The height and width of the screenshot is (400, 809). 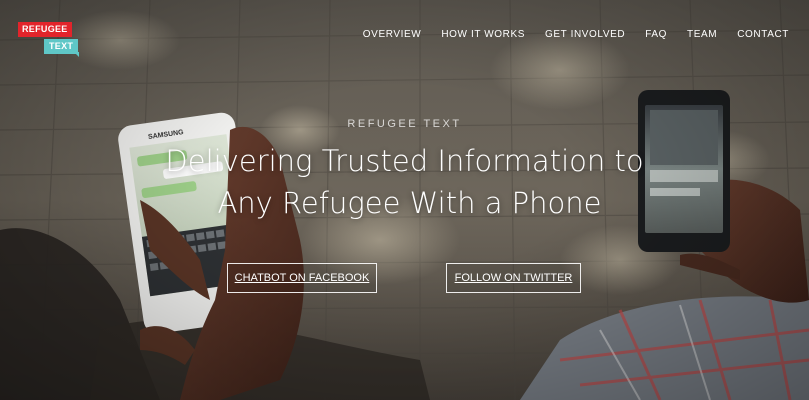 I want to click on nav-how-it-works: HOW IT WORKS, so click(x=483, y=34).